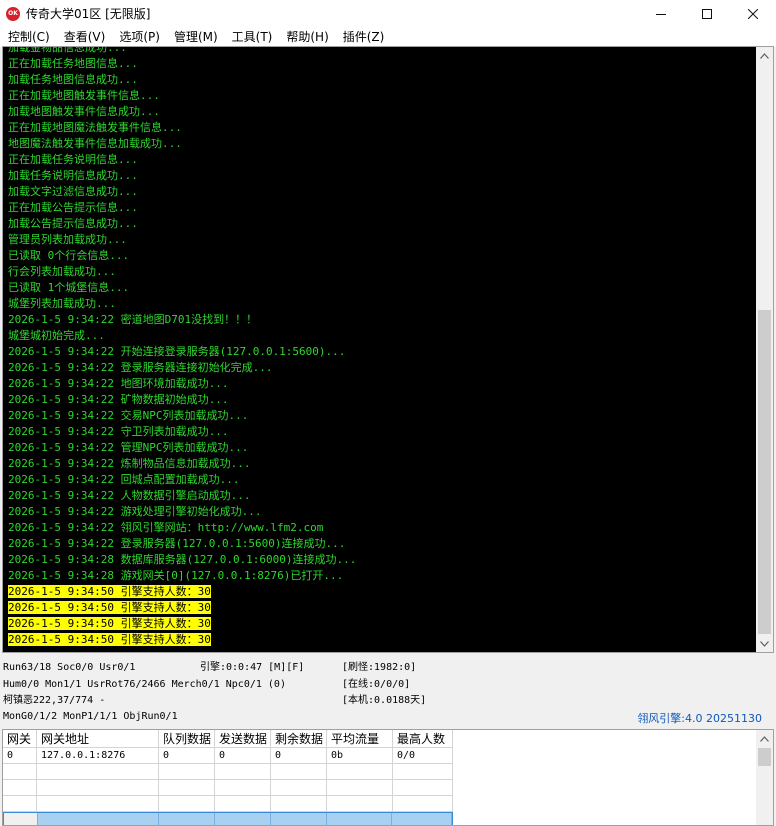 This screenshot has width=776, height=826. I want to click on title-bar: OK 传奇大学01区 [无限版], so click(388, 13).